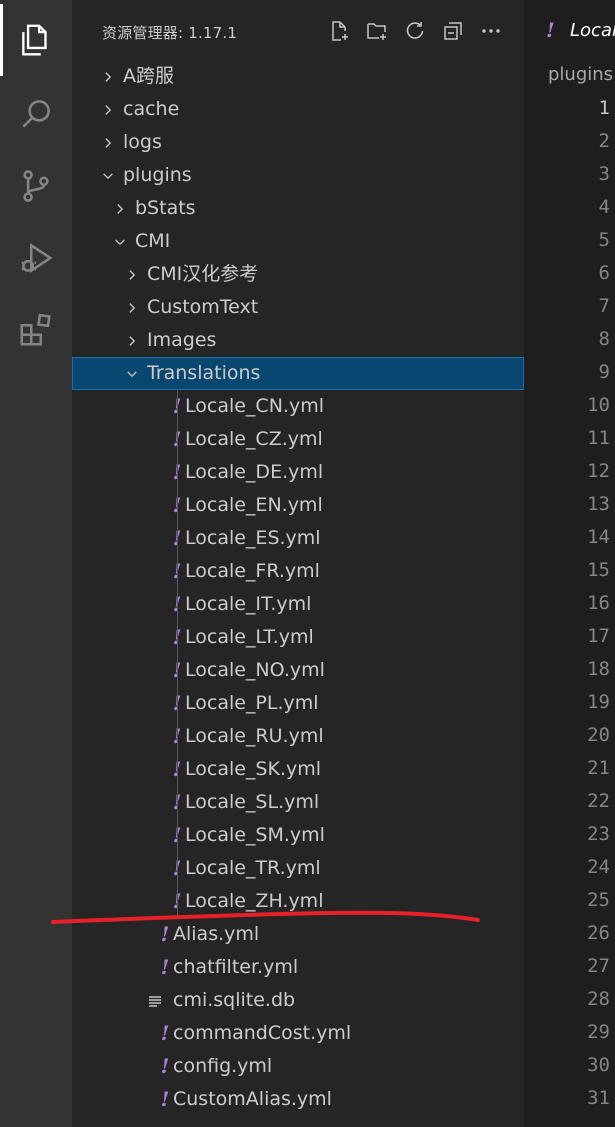 This screenshot has height=1127, width=615. I want to click on tree-item-label: Images, so click(182, 340).